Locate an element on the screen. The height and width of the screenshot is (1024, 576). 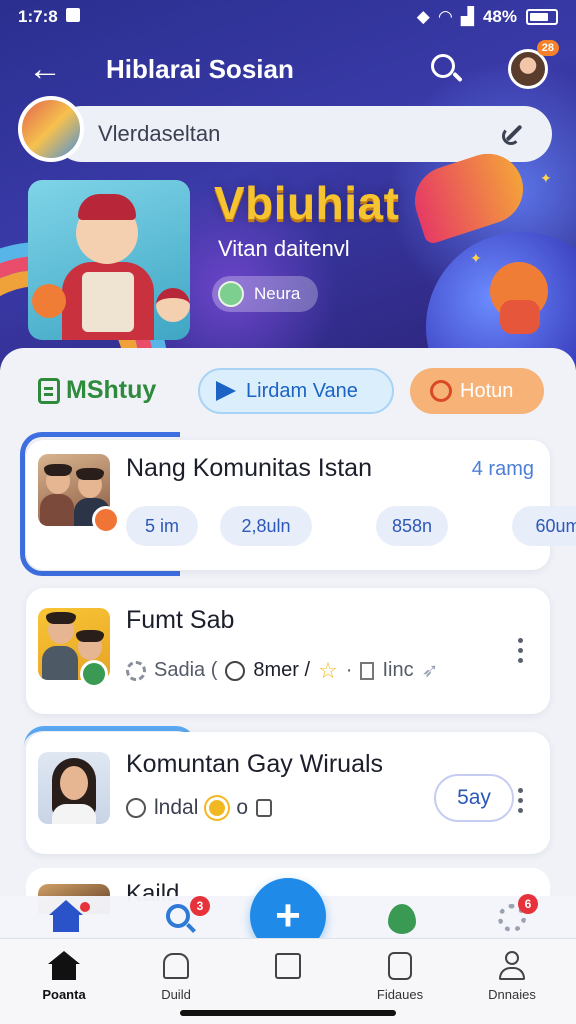
notification-badge: 28 is located at coordinates (547, 48).